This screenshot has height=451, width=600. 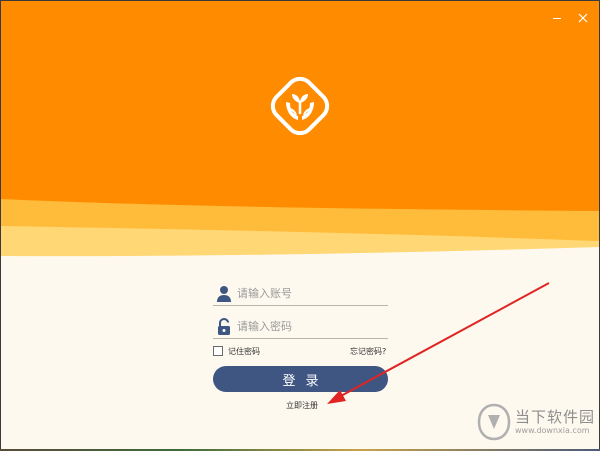 I want to click on close-icon, so click(x=583, y=18).